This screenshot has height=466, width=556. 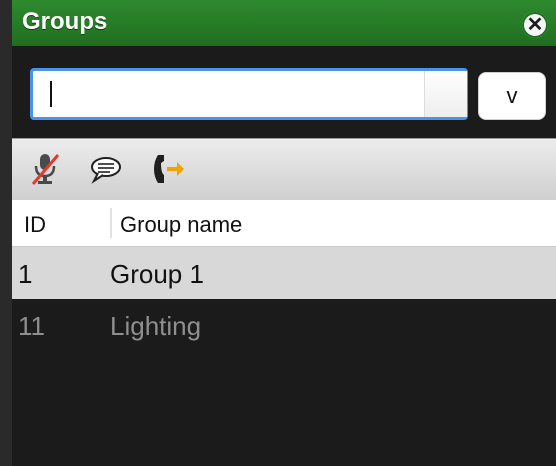 I want to click on close-icon: ✕, so click(x=535, y=24).